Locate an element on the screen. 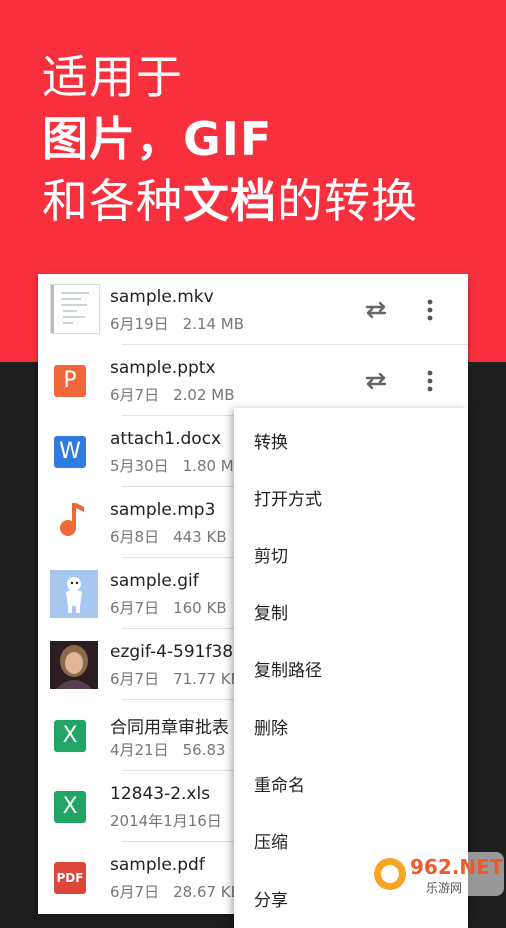 The width and height of the screenshot is (506, 928). word-file-icon: W is located at coordinates (70, 452).